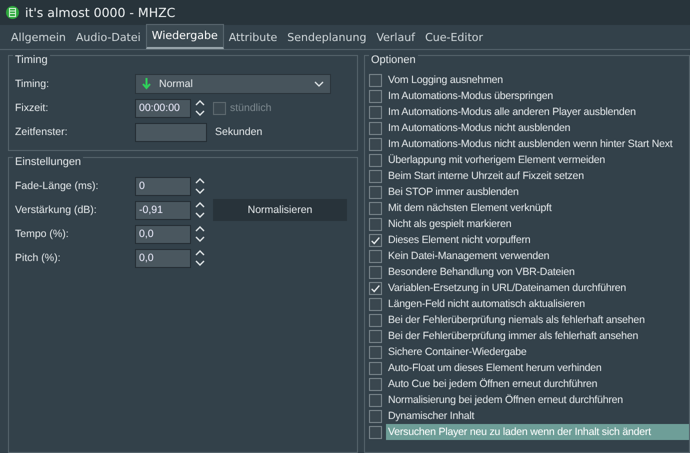  Describe the element at coordinates (537, 176) in the screenshot. I see `option-label: Beim Start interne Uhrzeit auf Fixzeit setzen` at that location.